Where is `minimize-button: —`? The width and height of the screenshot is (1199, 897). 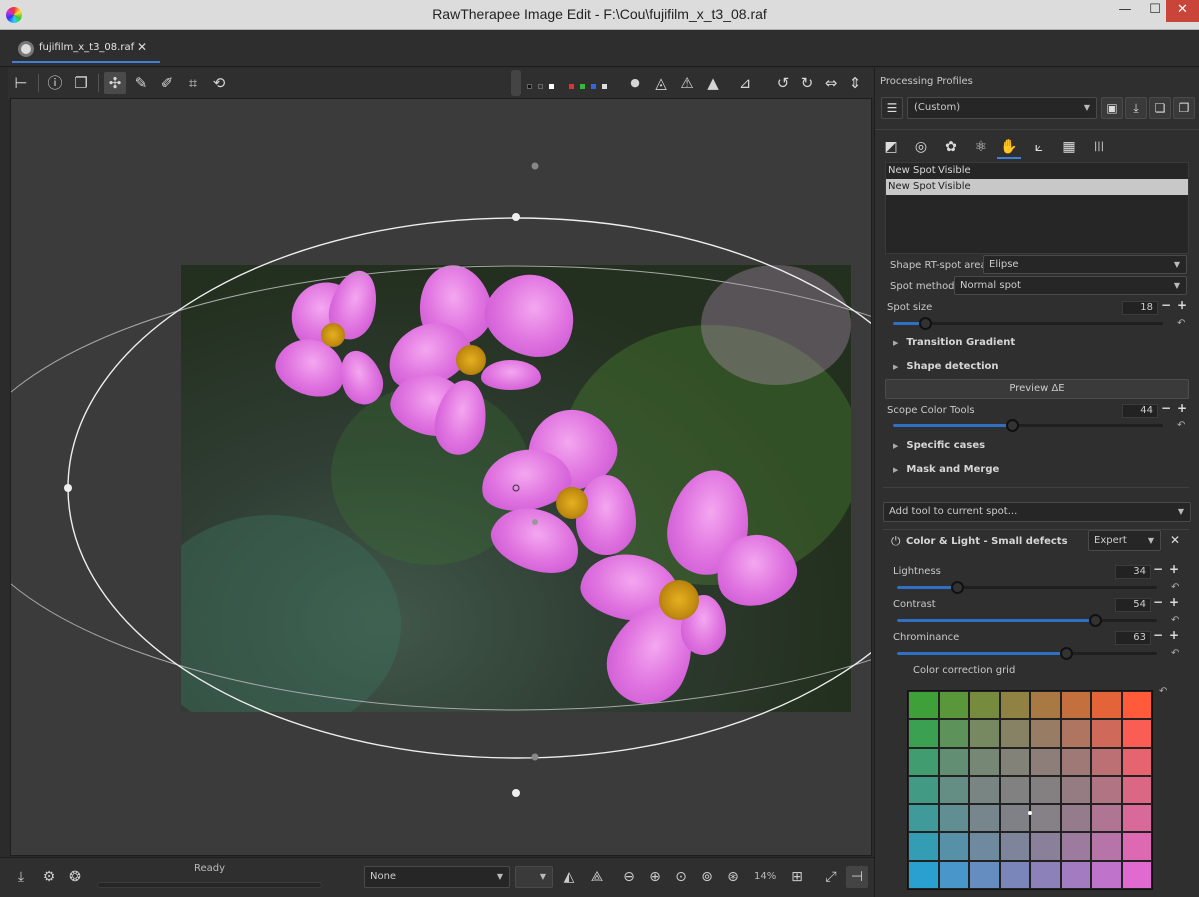 minimize-button: — is located at coordinates (1125, 11).